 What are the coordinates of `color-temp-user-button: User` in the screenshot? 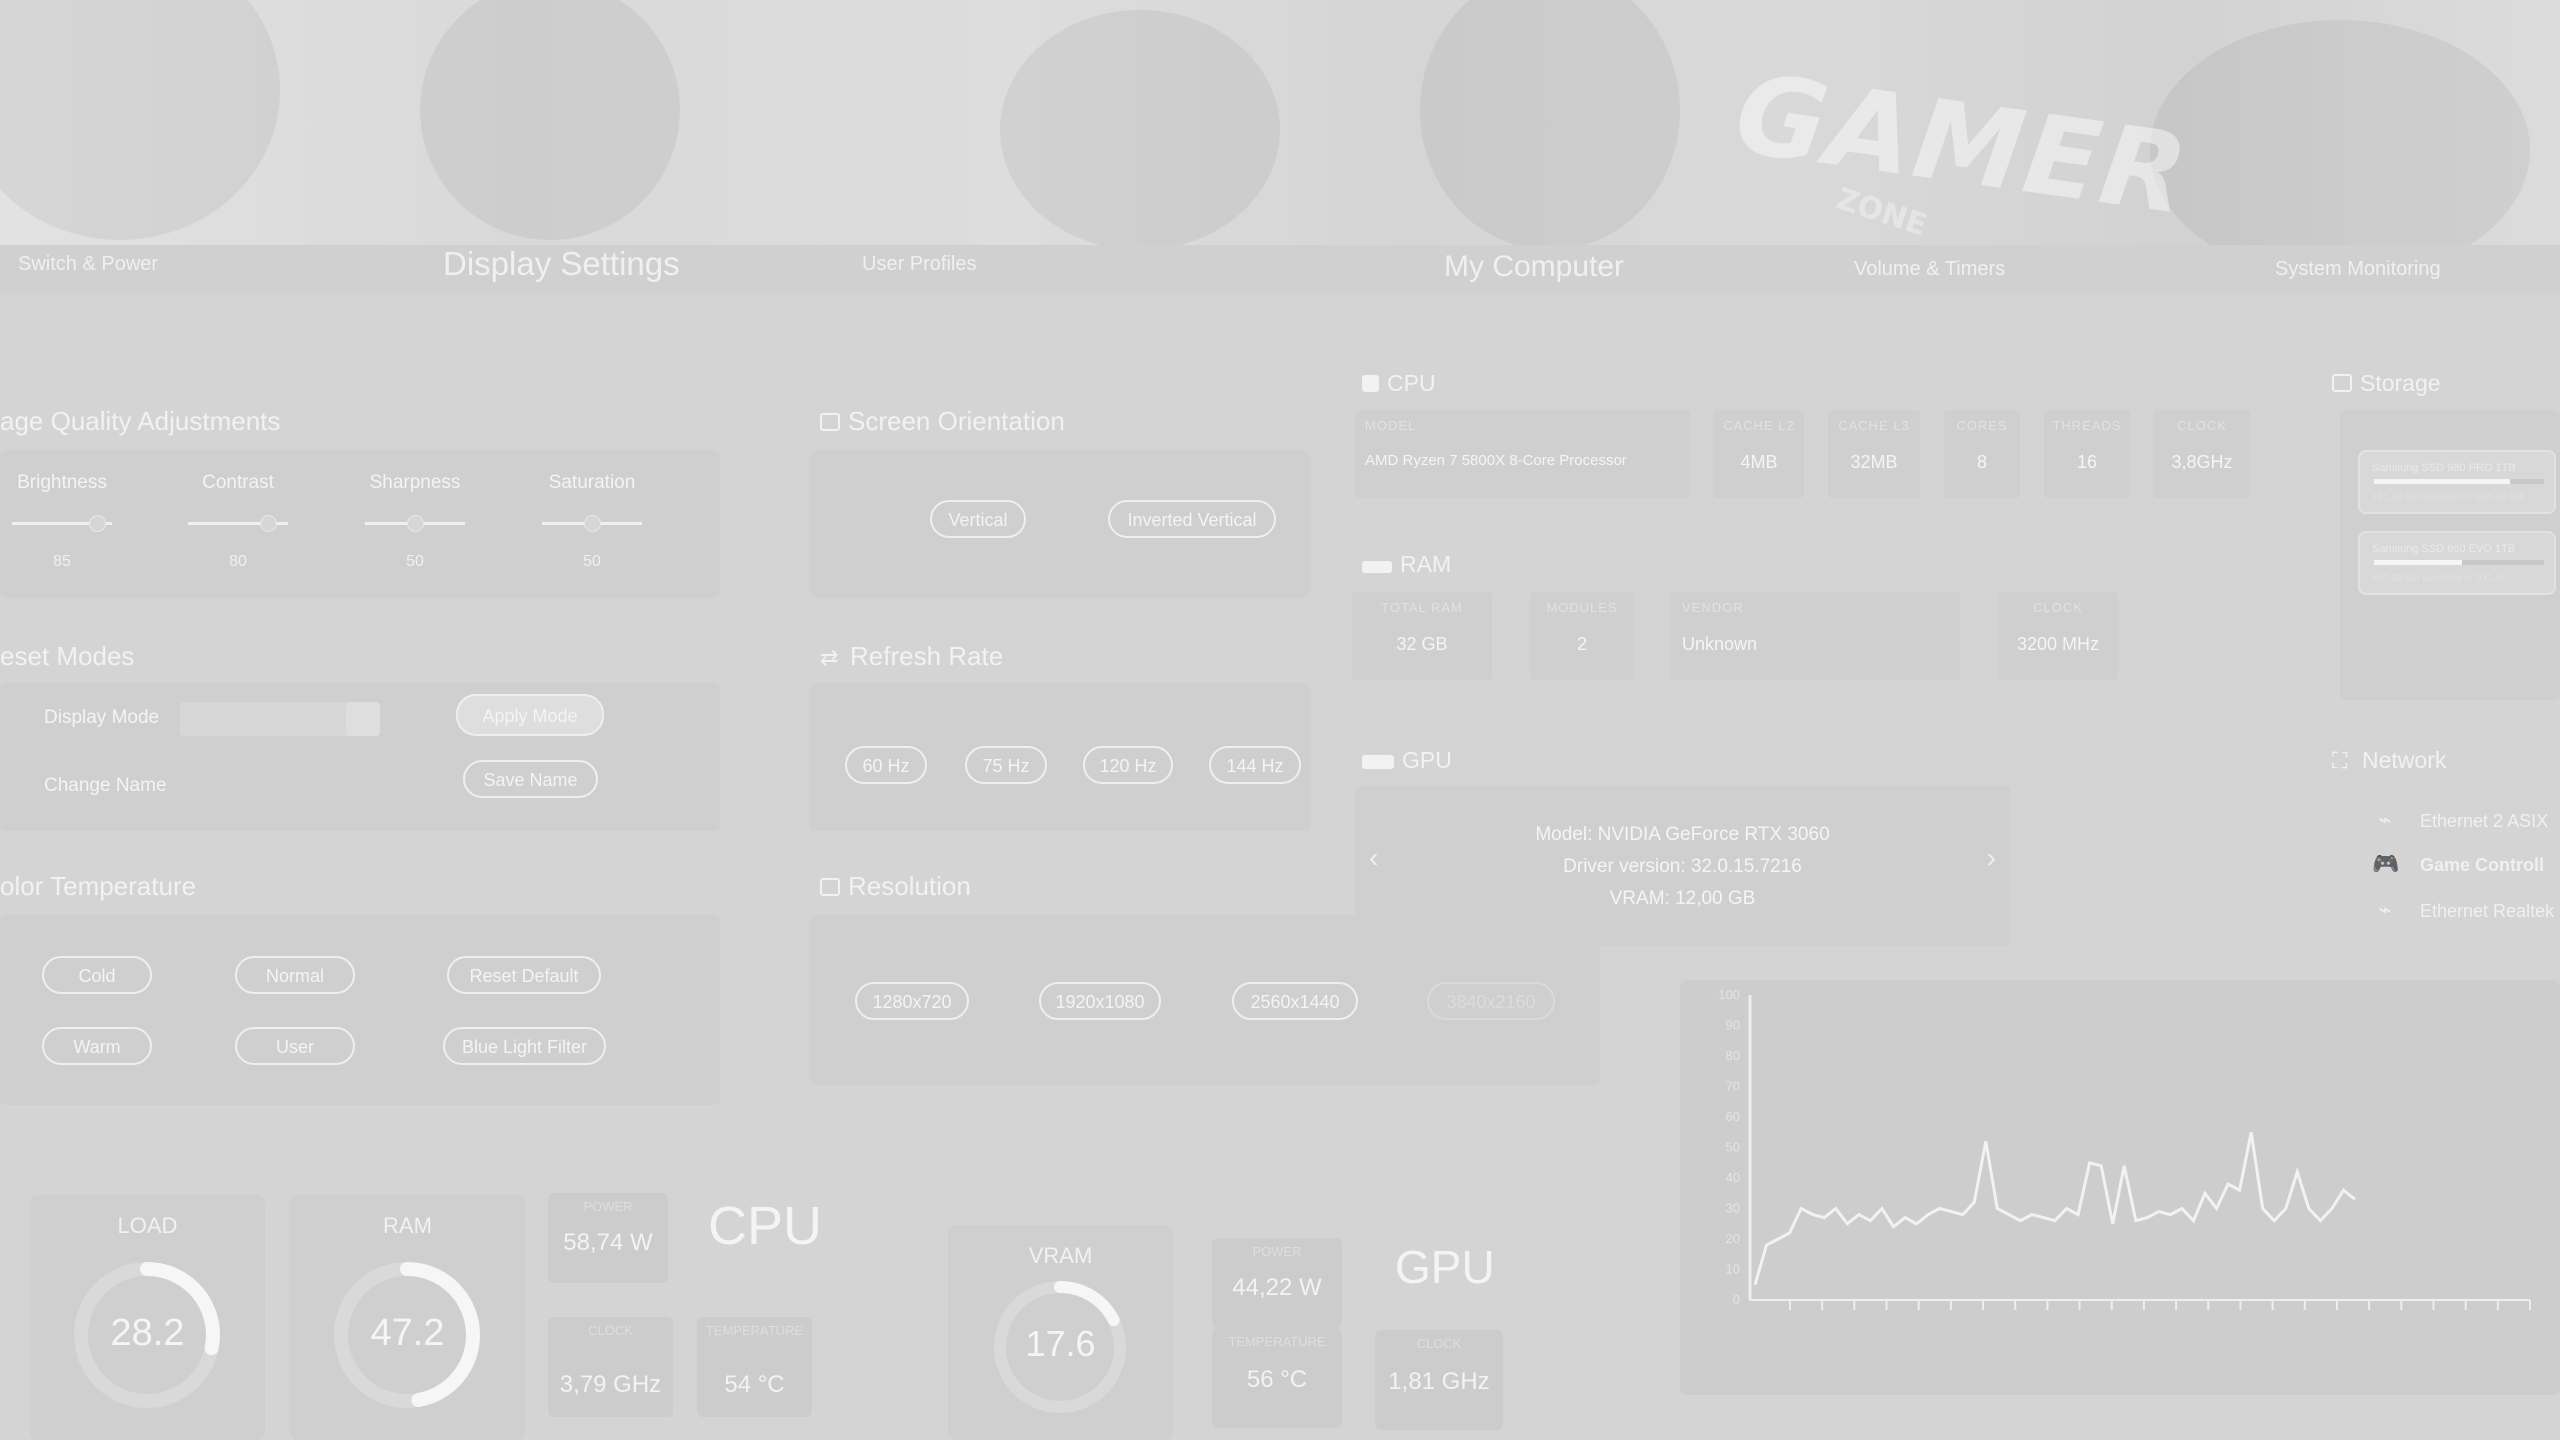 It's located at (295, 1046).